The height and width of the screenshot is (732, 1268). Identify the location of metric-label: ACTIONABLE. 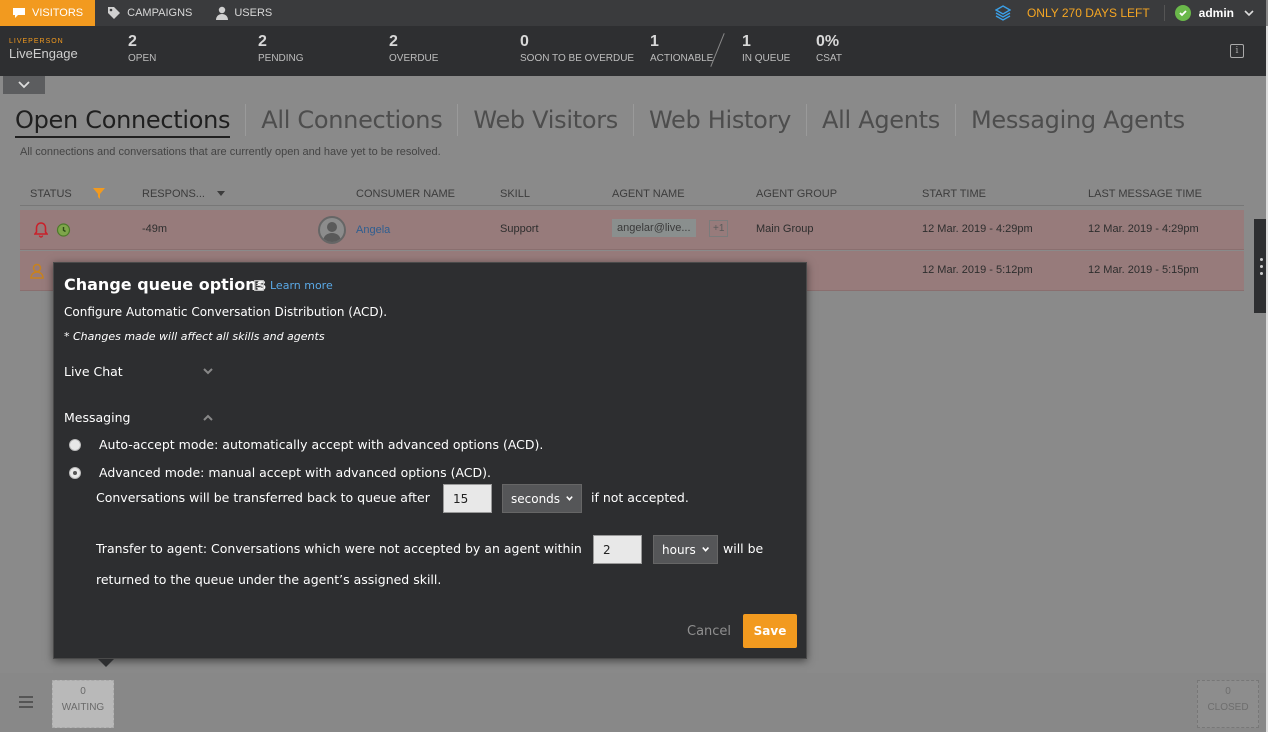
(682, 58).